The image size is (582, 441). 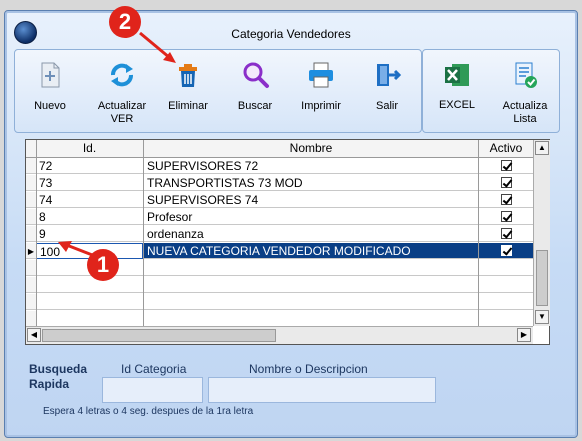 What do you see at coordinates (103, 265) in the screenshot?
I see `annotation-badge-1: 1` at bounding box center [103, 265].